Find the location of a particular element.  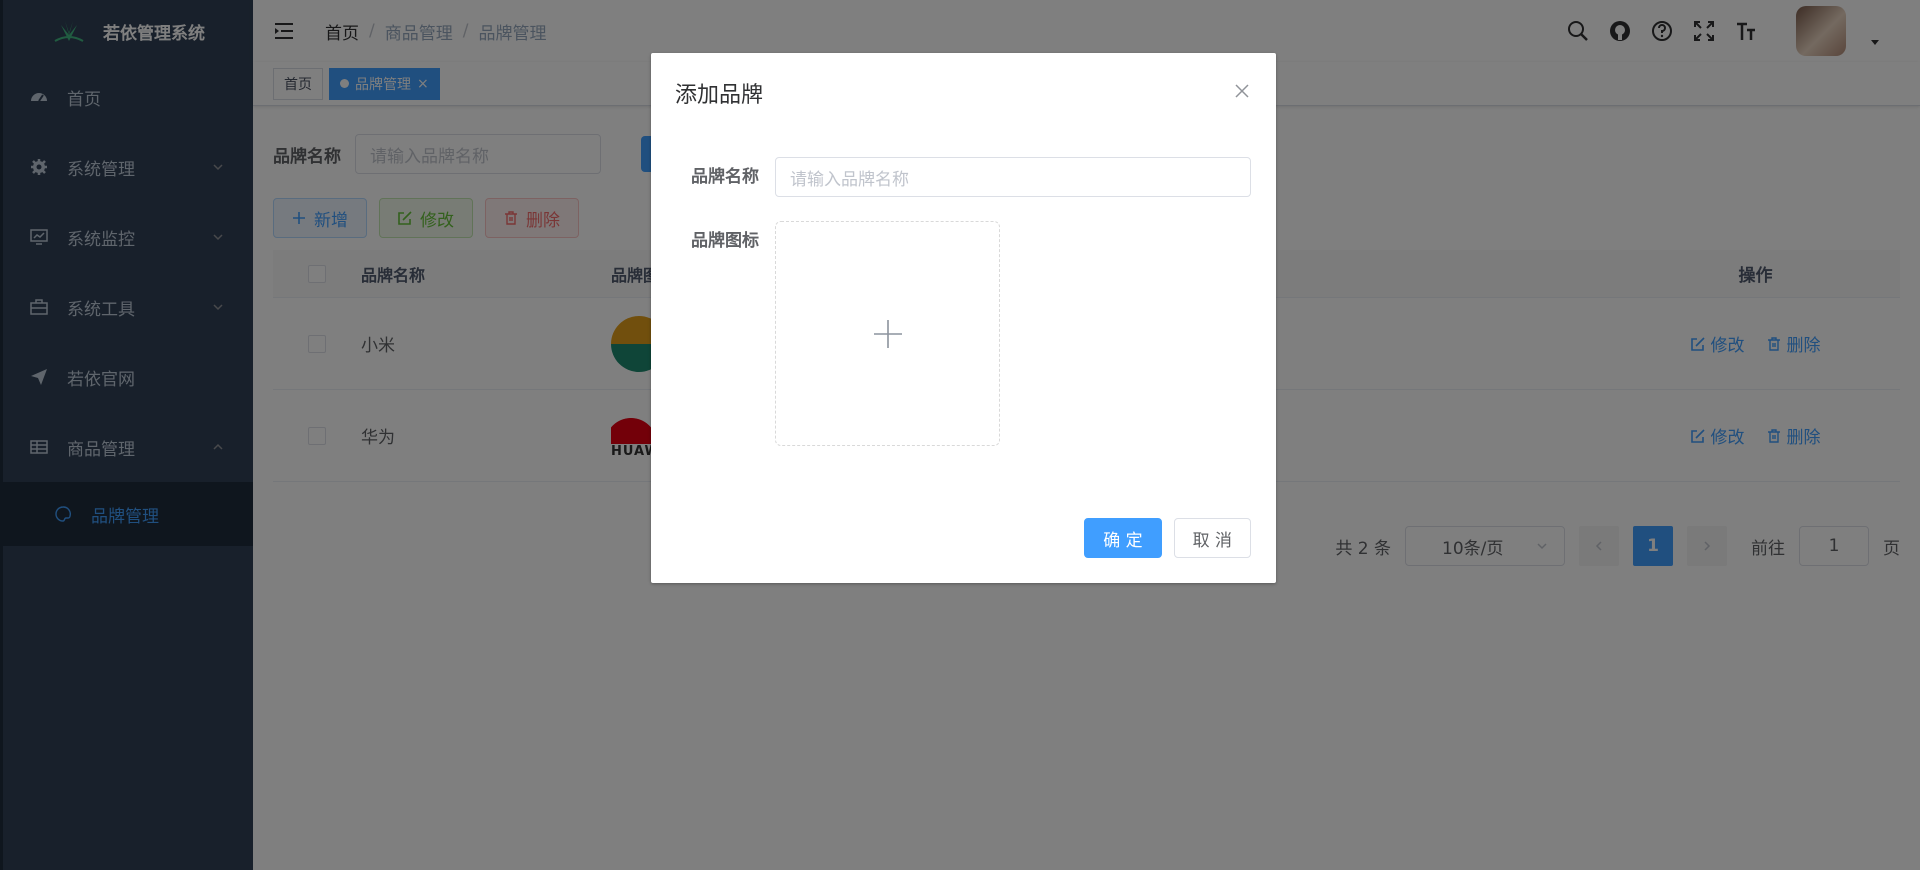

dialog-header: 添加品牌 is located at coordinates (963, 93).